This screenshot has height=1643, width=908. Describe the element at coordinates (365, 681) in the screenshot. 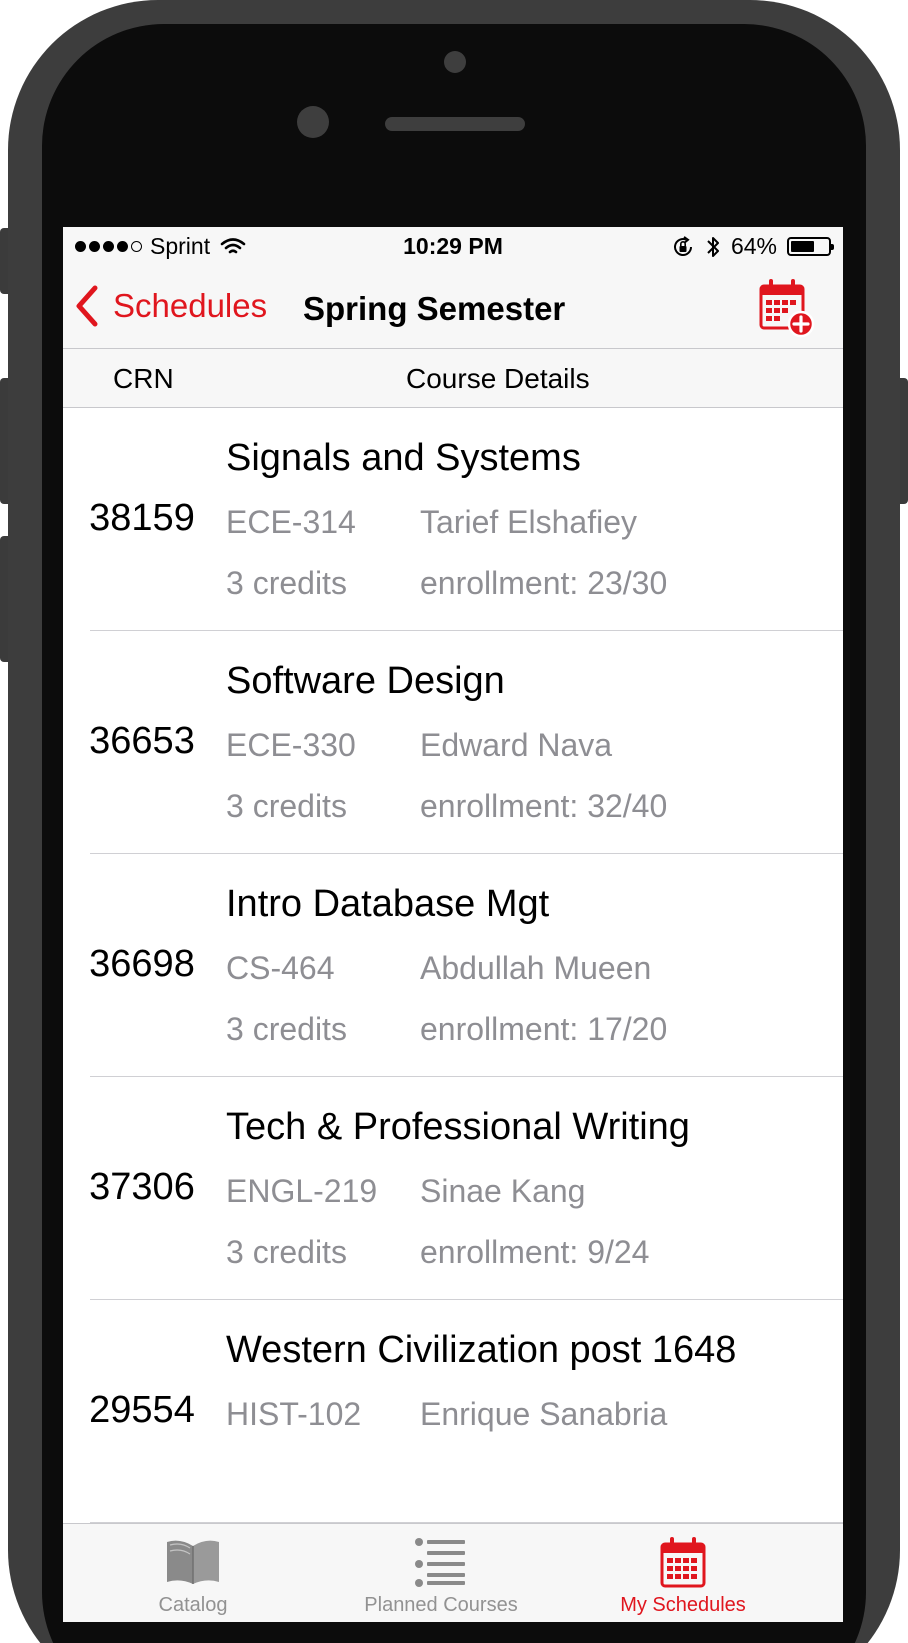

I see `course-title: Software Design` at that location.